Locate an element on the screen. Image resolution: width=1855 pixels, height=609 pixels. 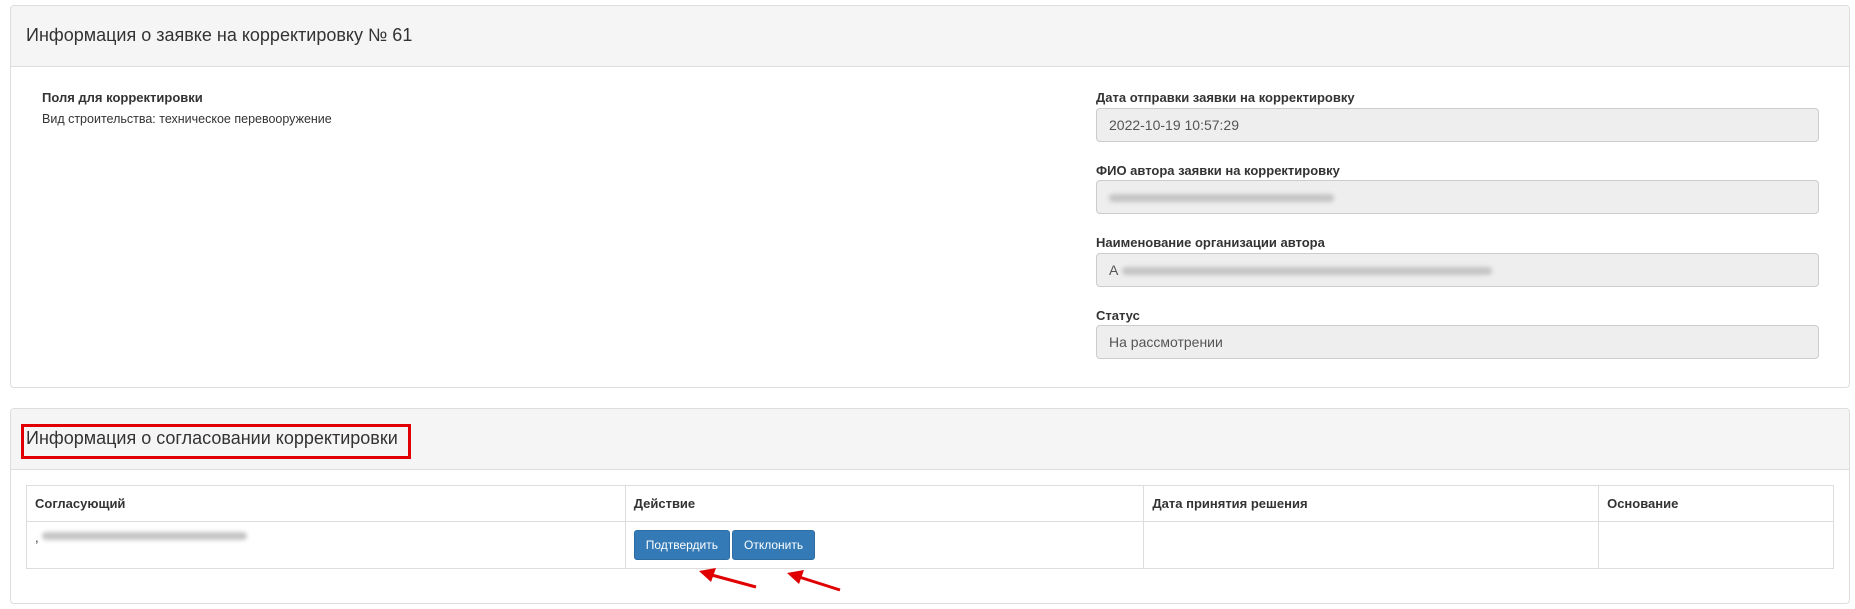
action-cell: Подтвердить Отклонить is located at coordinates (884, 545).